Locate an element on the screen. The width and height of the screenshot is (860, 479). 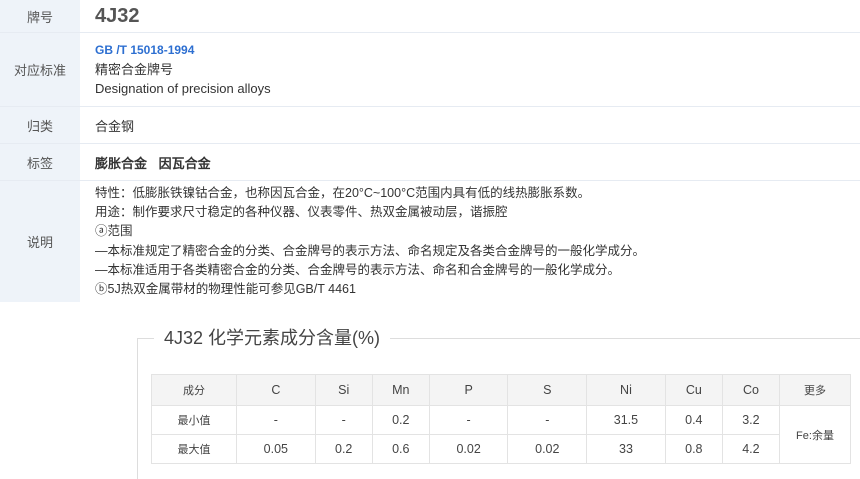
grade-value: 4J32 is located at coordinates (117, 15).